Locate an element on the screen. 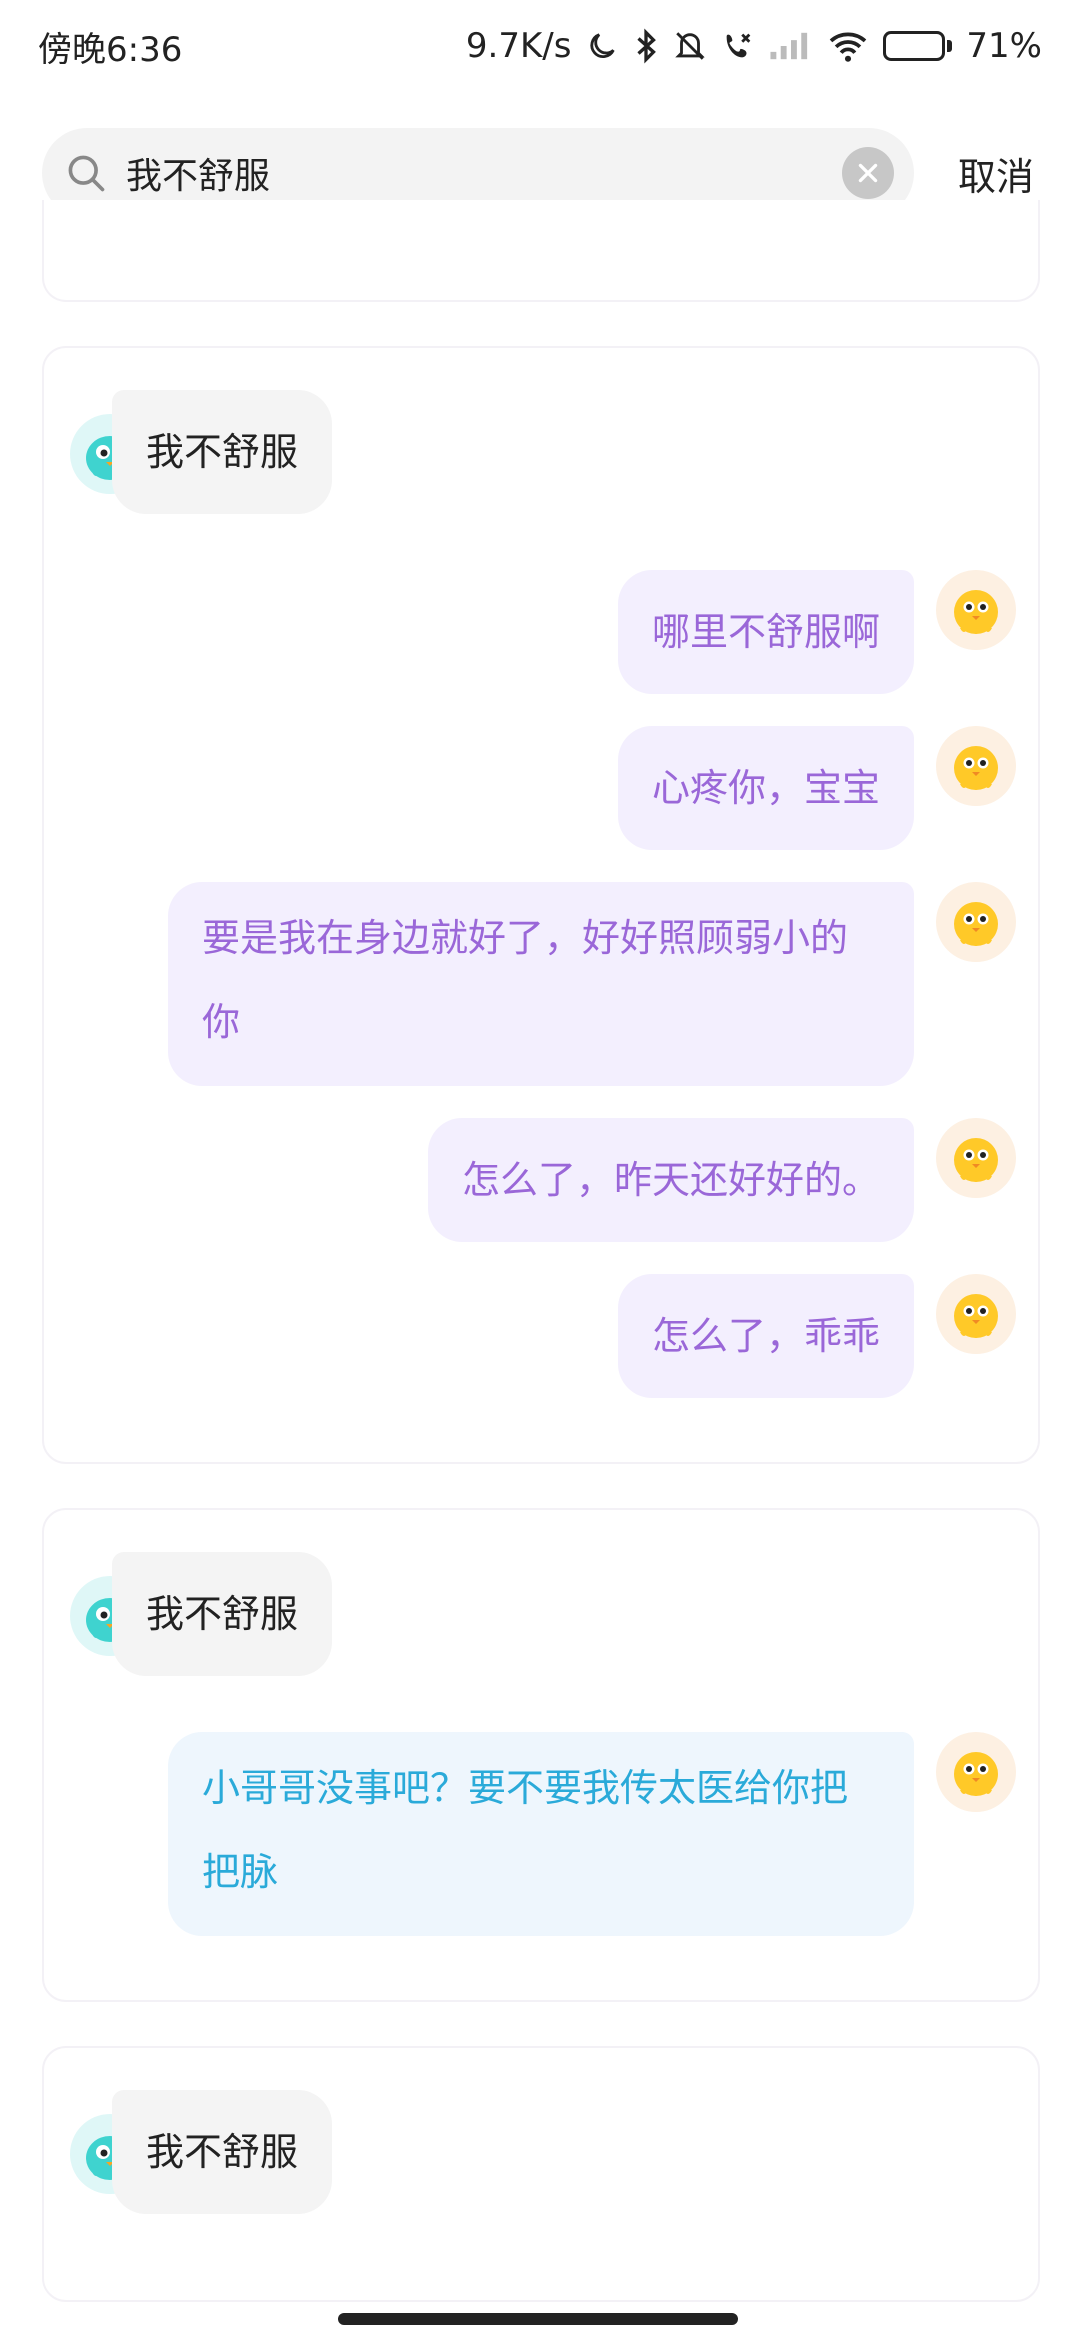 This screenshot has height=2340, width=1080. clear-search-button is located at coordinates (868, 173).